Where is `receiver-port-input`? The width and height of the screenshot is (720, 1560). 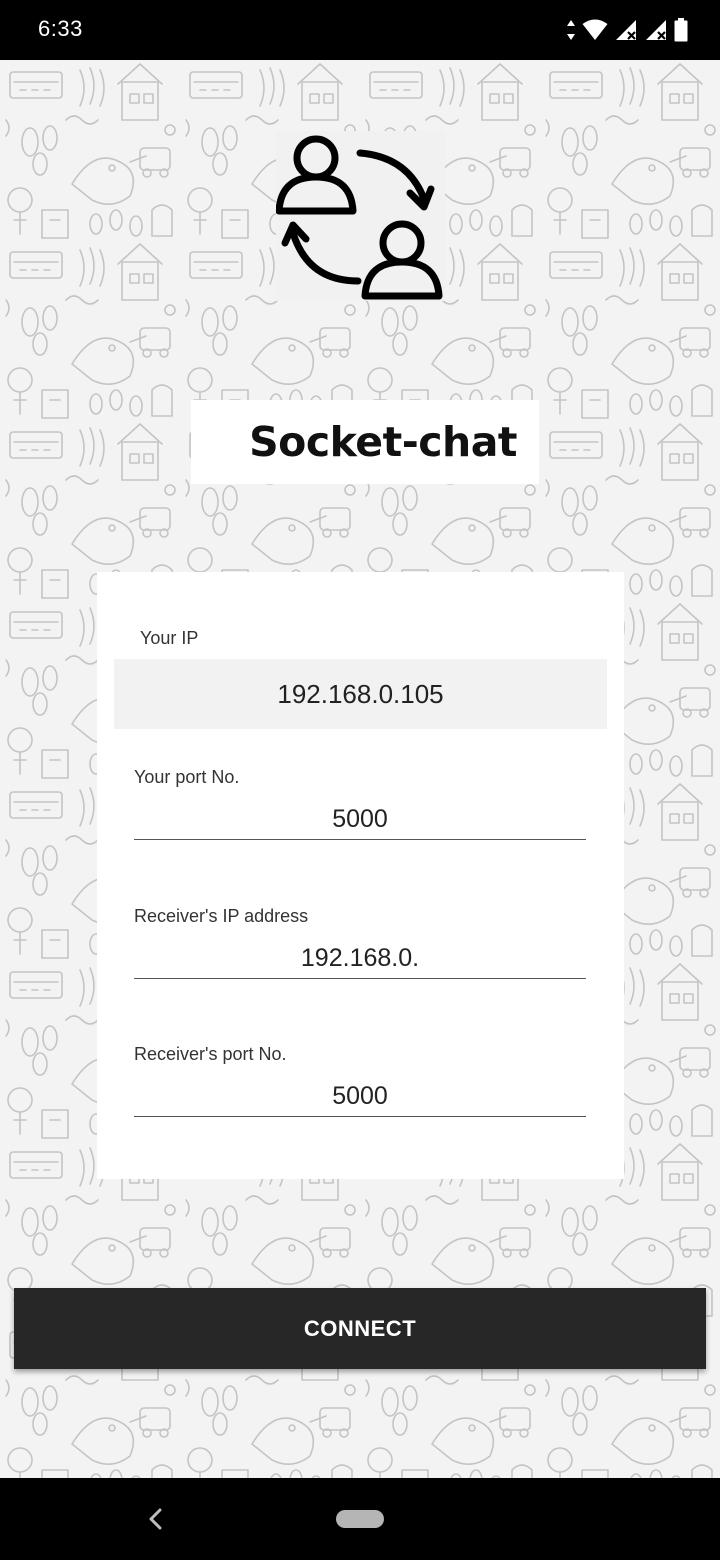
receiver-port-input is located at coordinates (360, 1096).